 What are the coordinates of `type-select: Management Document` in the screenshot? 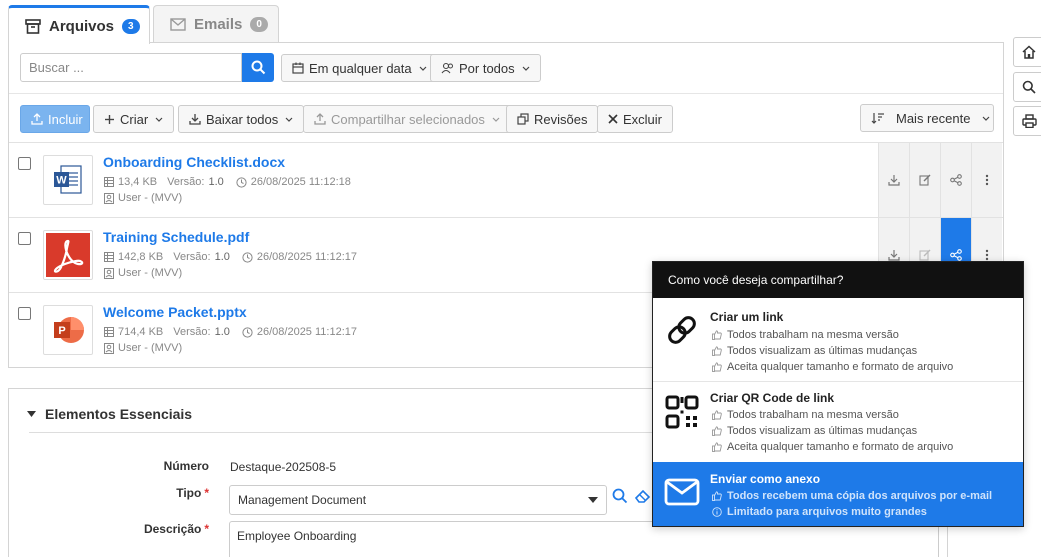 It's located at (418, 500).